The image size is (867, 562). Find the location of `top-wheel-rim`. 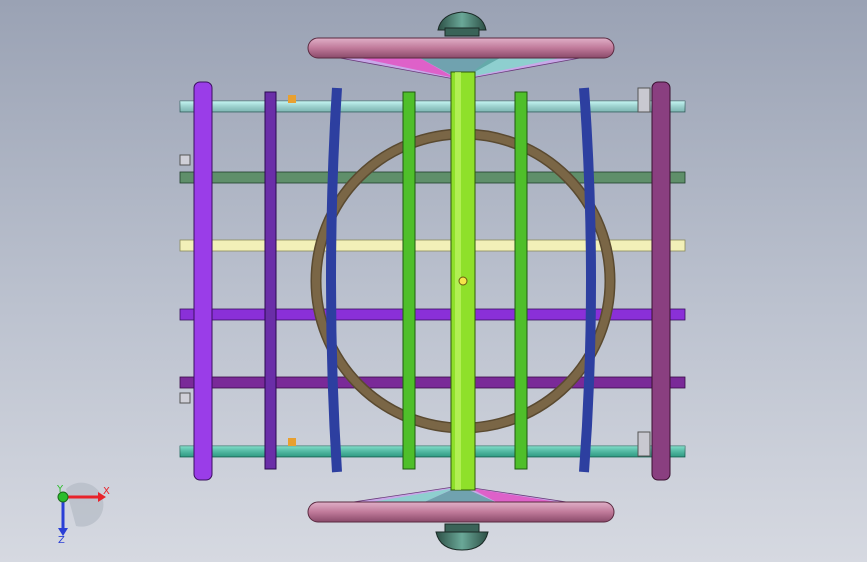

top-wheel-rim is located at coordinates (461, 48).